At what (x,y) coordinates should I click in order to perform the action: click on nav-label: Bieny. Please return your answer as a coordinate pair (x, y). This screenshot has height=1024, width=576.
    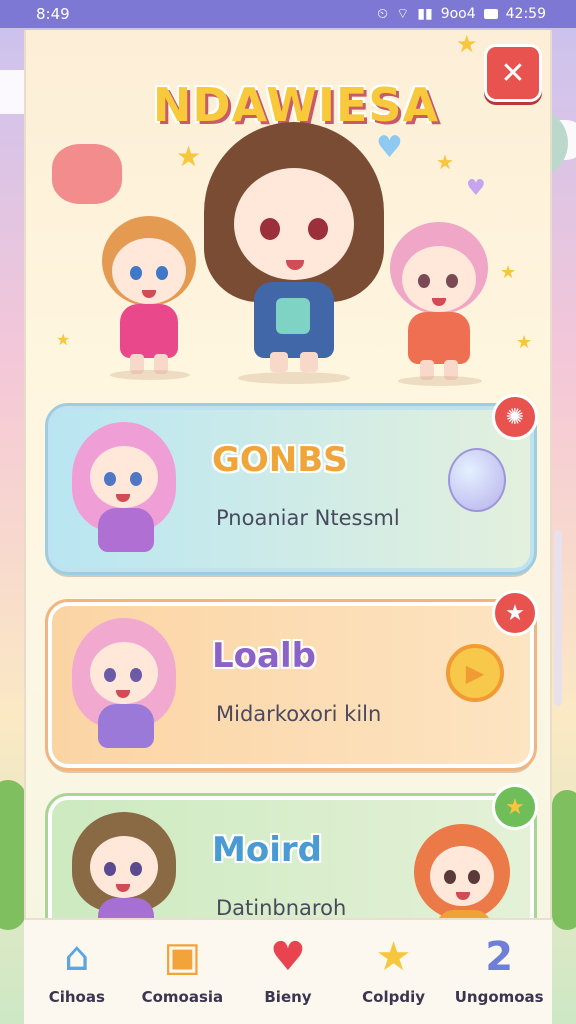
    Looking at the image, I should click on (288, 997).